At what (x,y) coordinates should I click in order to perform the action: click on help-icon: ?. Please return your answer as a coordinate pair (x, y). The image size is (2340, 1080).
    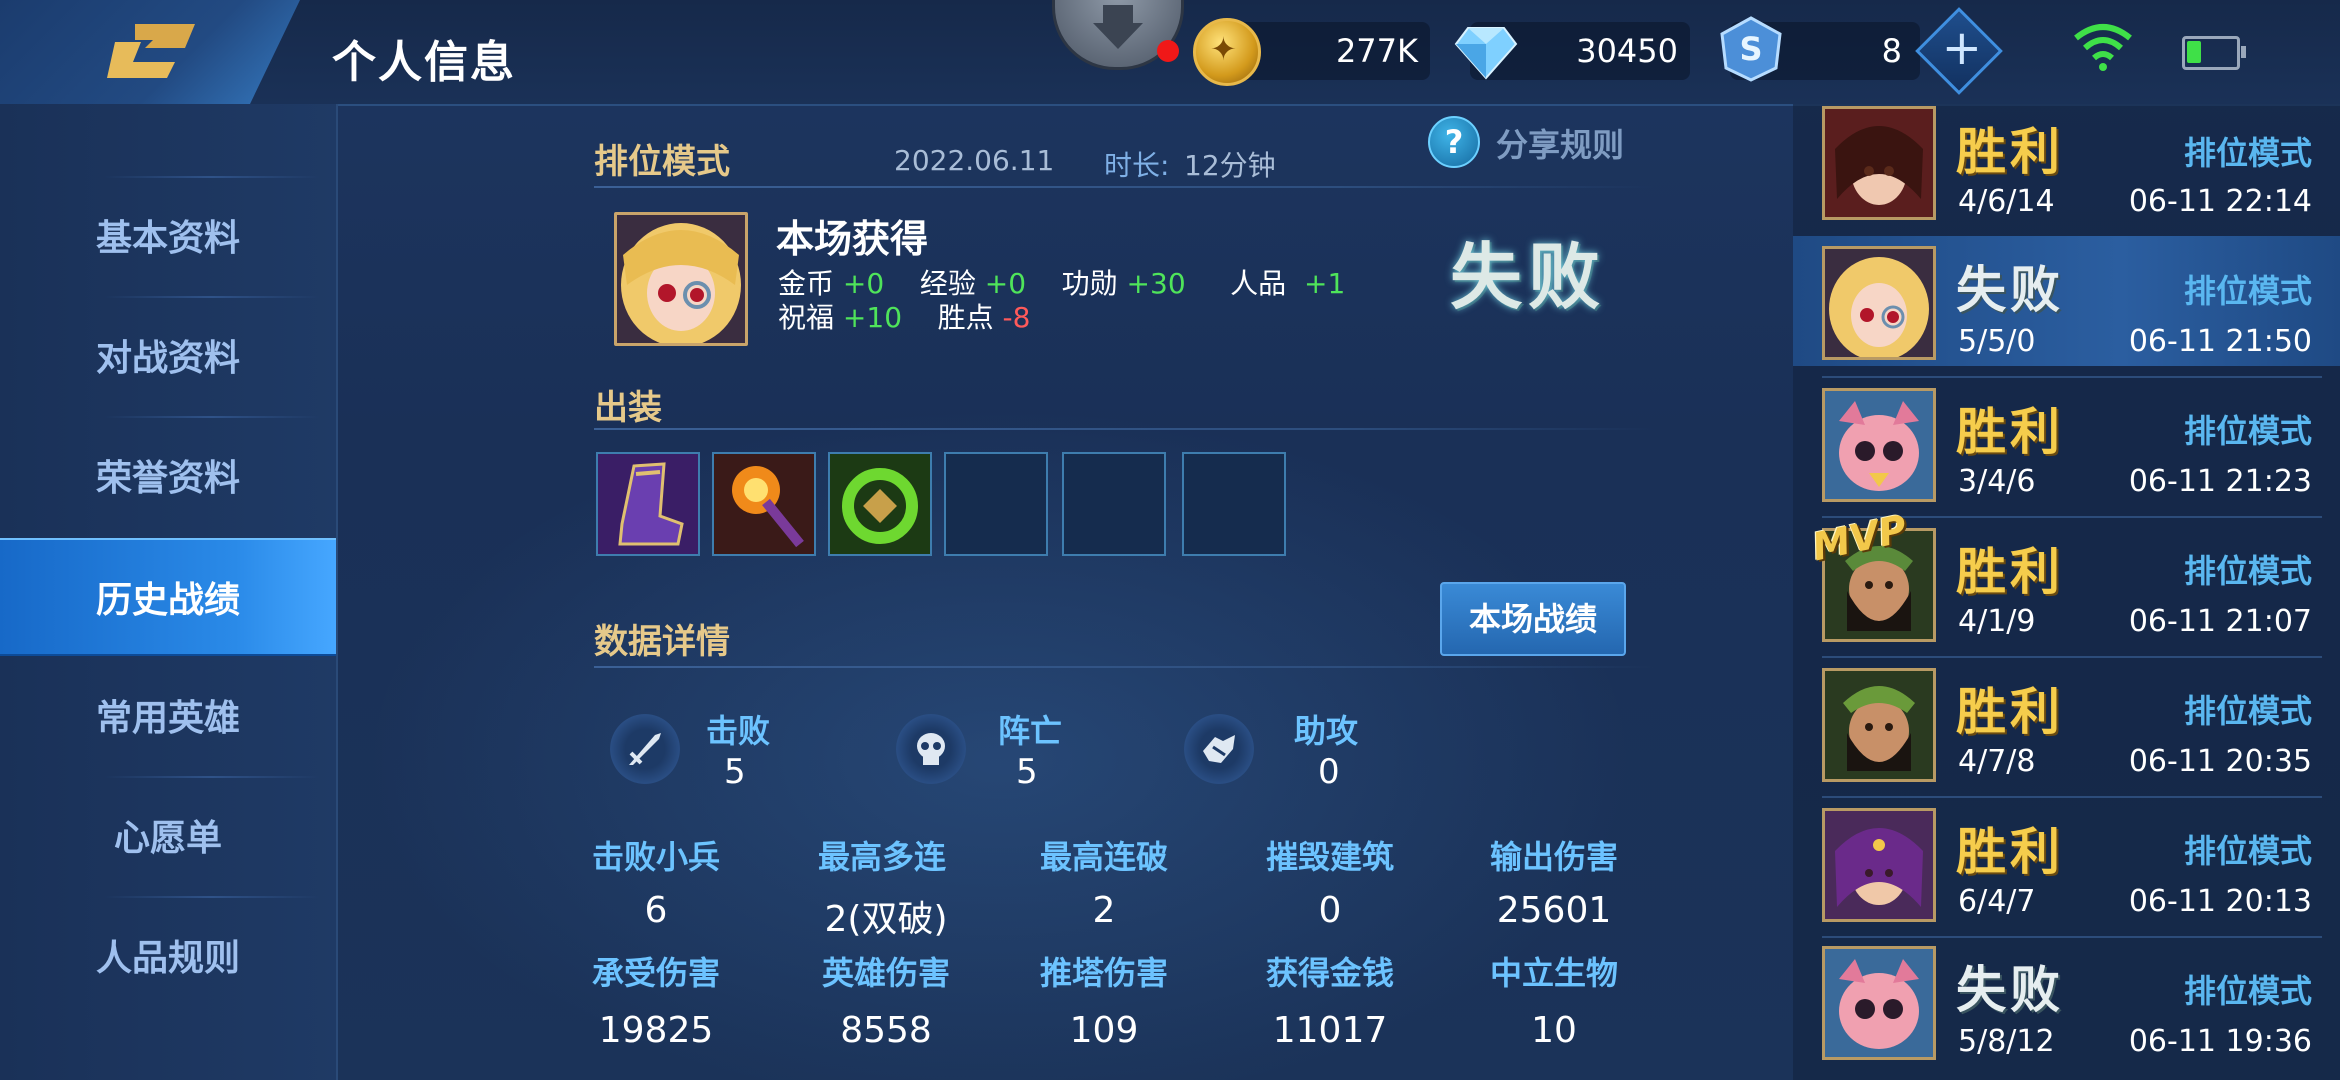
    Looking at the image, I should click on (1454, 142).